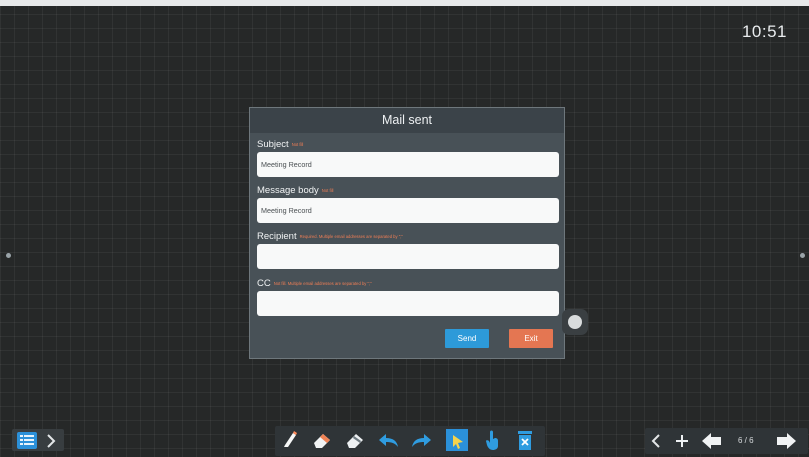  What do you see at coordinates (389, 440) in the screenshot?
I see `undo-icon` at bounding box center [389, 440].